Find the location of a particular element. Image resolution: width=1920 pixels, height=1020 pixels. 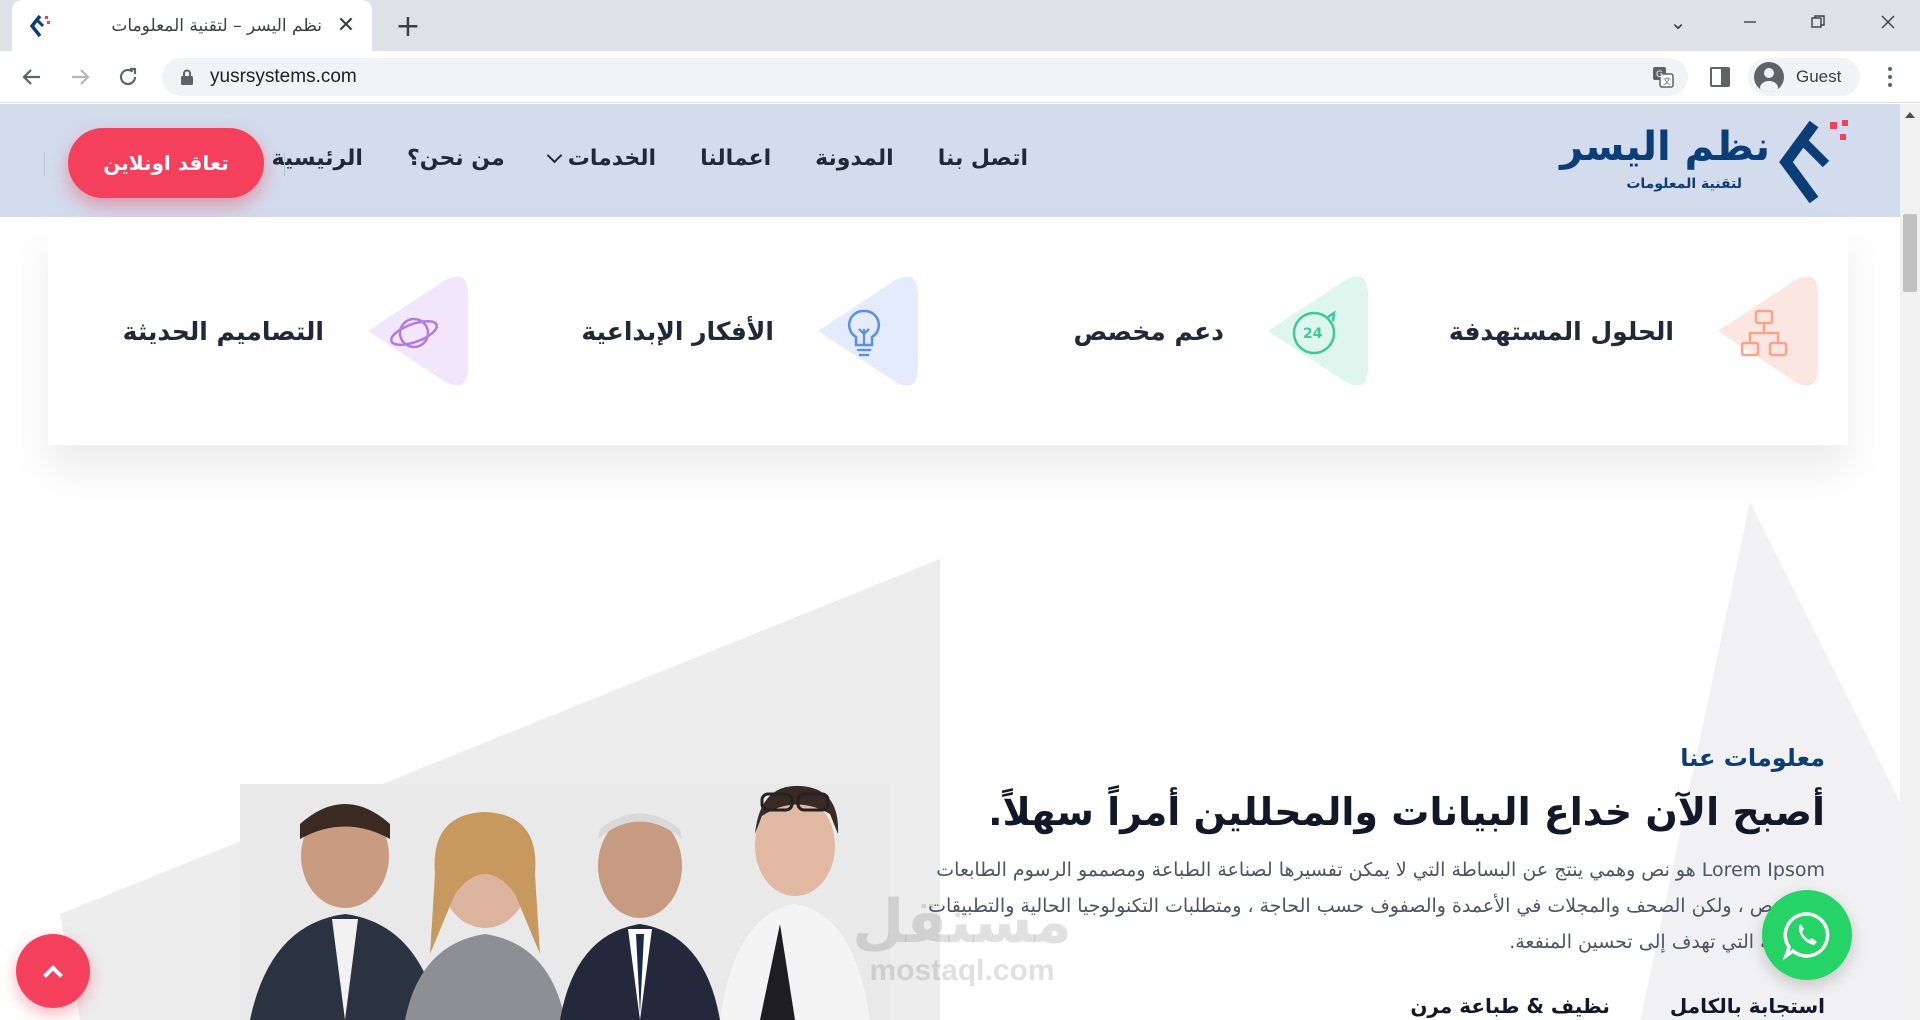

profile-button: Guest is located at coordinates (1804, 77).